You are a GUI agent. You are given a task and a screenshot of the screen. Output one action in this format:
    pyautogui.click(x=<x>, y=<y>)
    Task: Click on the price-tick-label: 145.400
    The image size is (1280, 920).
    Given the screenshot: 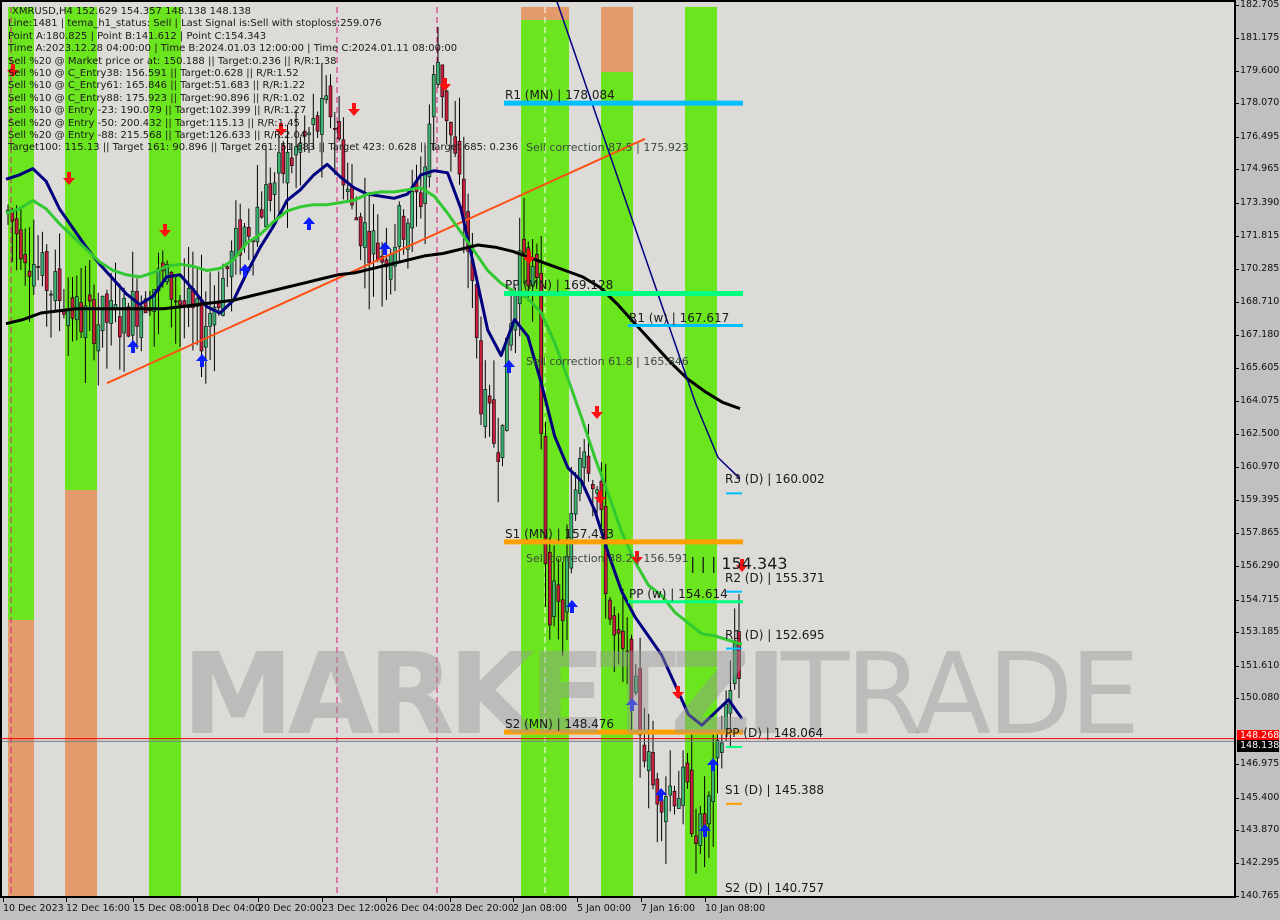 What is the action you would take?
    pyautogui.click(x=1257, y=797)
    